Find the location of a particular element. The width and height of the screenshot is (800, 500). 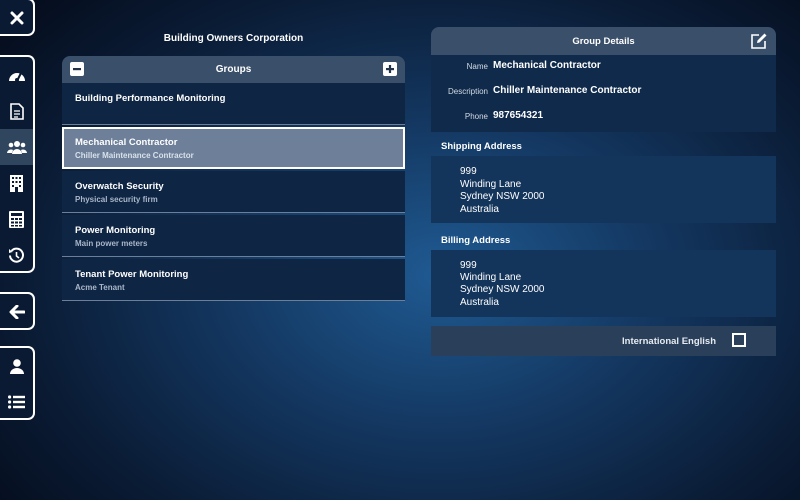

phone-label: Phone is located at coordinates (476, 116).